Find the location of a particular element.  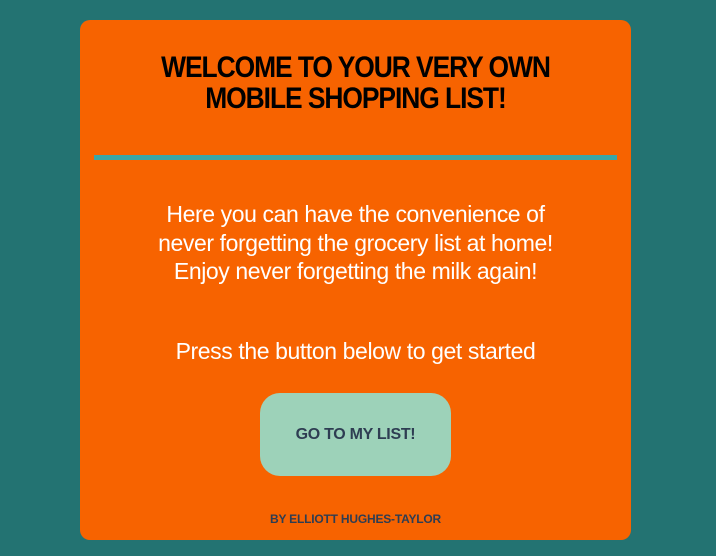

author-credit: BY ELLIOTT HUGHES-TAYLOR is located at coordinates (355, 519).